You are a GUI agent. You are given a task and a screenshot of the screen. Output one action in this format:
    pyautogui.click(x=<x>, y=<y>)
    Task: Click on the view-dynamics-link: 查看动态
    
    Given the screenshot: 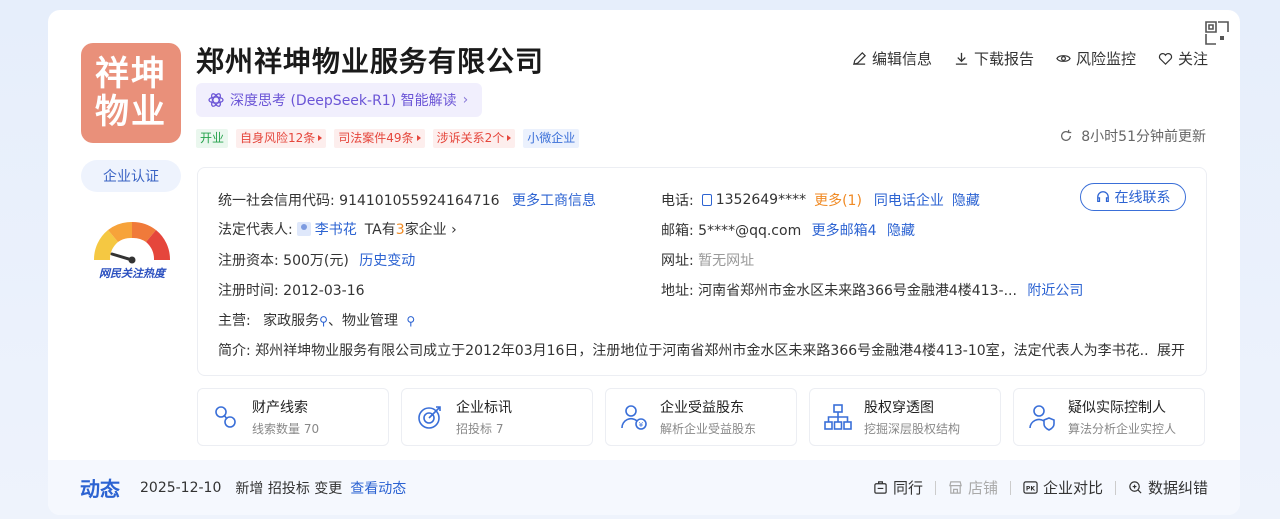 What is the action you would take?
    pyautogui.click(x=378, y=488)
    